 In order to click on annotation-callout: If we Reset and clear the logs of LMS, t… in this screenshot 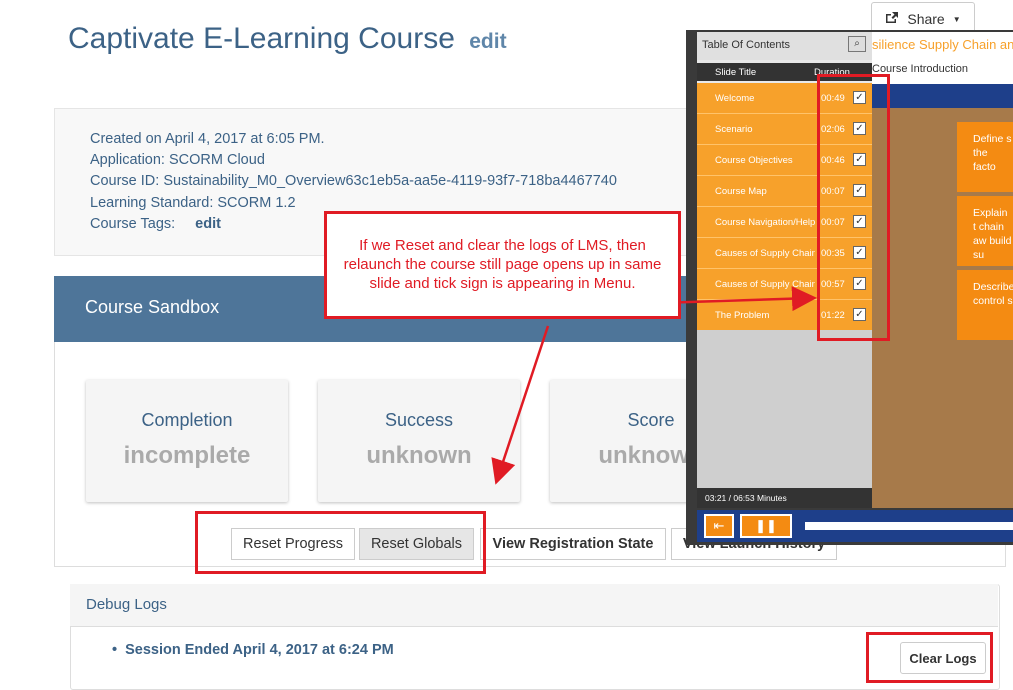, I will do `click(502, 265)`.